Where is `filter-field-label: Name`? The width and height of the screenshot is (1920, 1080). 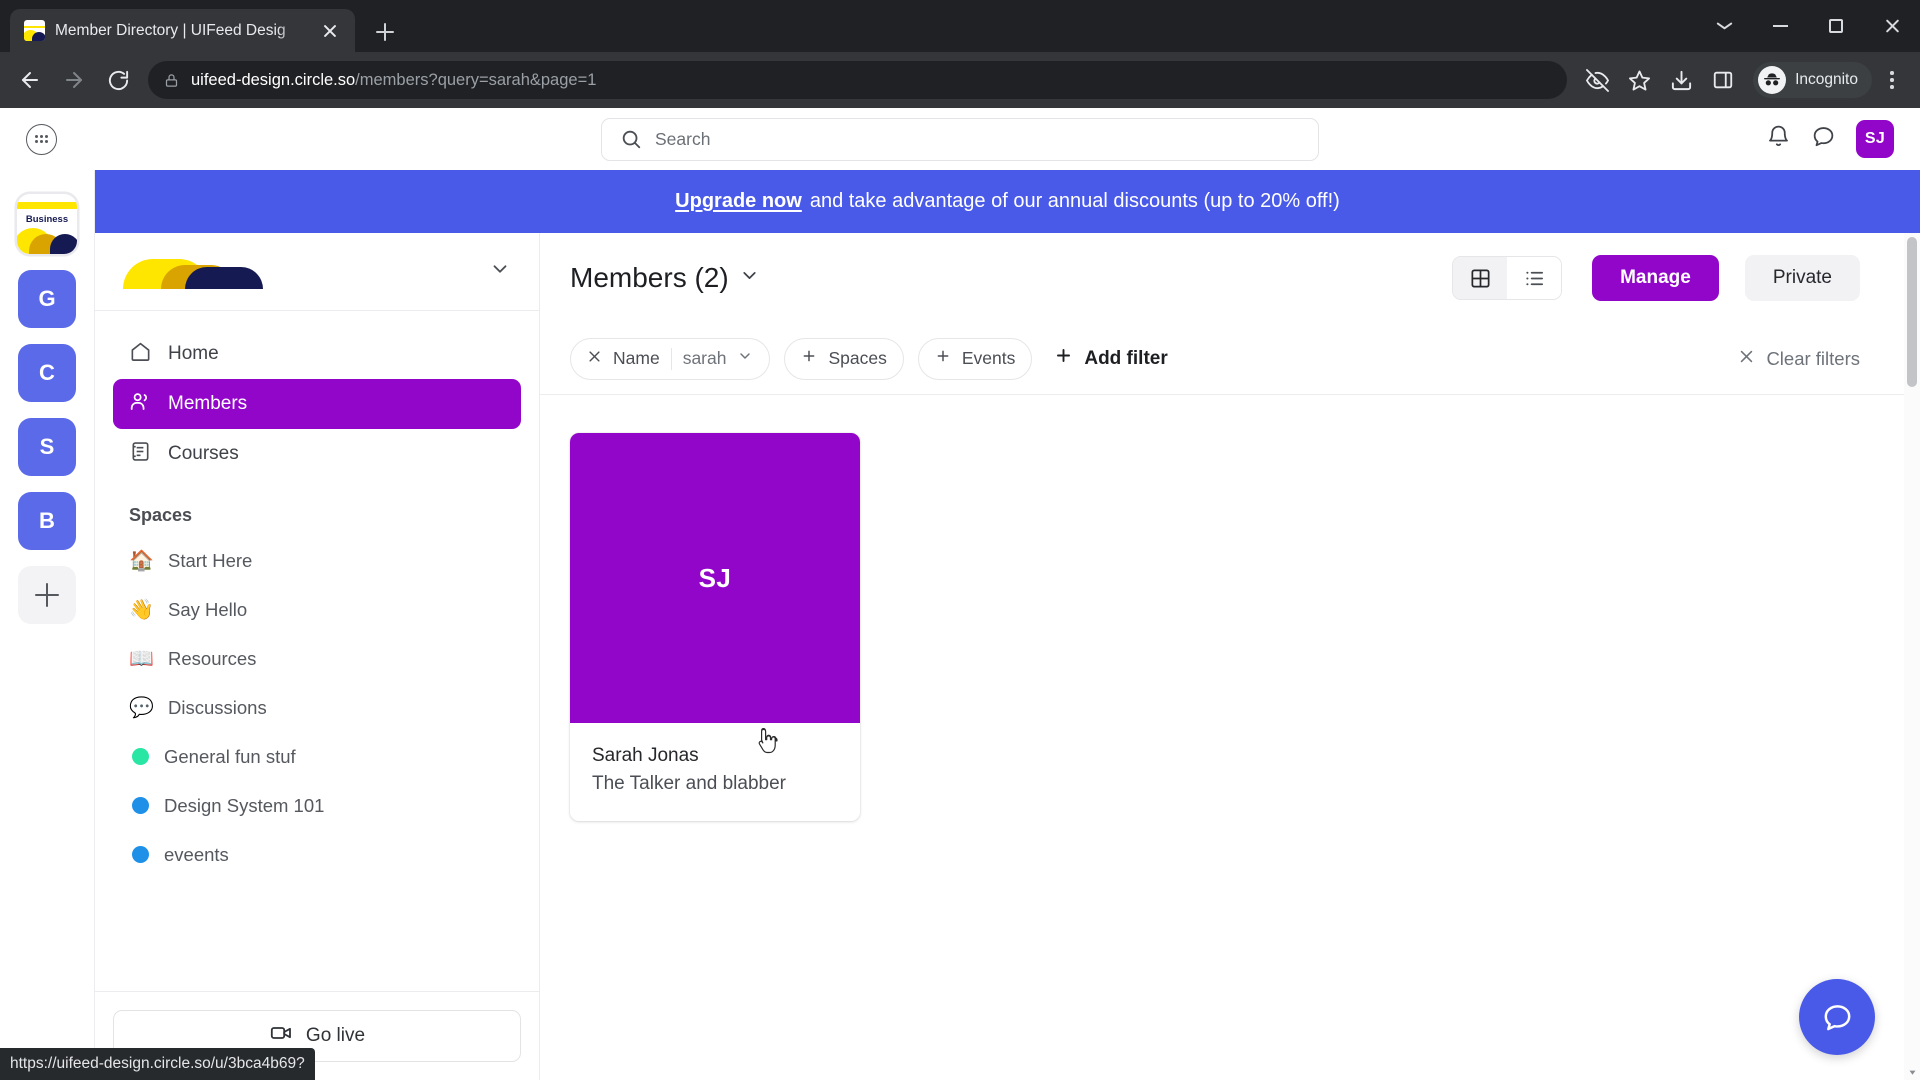
filter-field-label: Name is located at coordinates (636, 358).